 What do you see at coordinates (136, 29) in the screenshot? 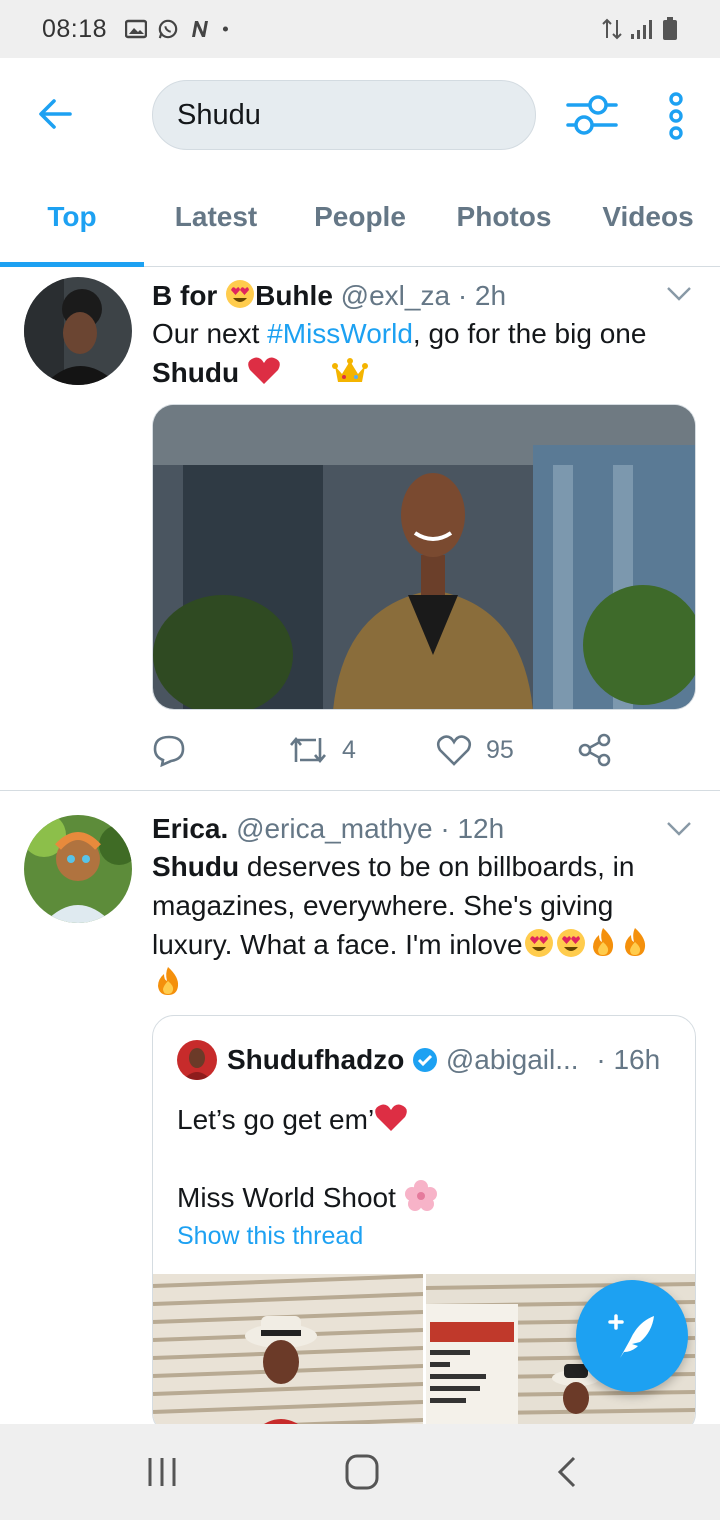
I see `gallery-icon` at bounding box center [136, 29].